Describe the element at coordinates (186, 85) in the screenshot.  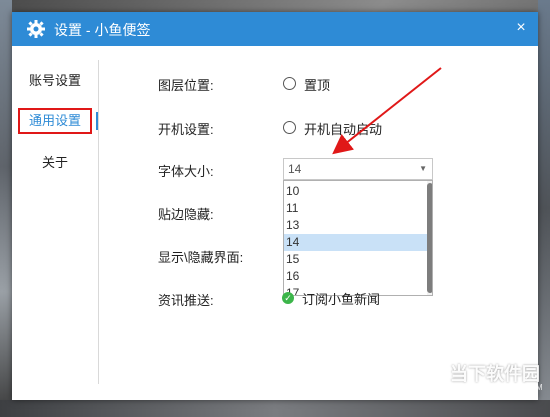
I see `layer-position-label: 图层位置:` at that location.